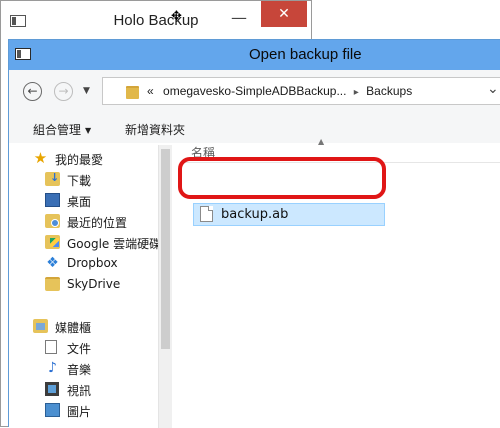 This screenshot has height=428, width=500. I want to click on holo-backup-titlebar: Holo Backup ✥ — ✕, so click(156, 21).